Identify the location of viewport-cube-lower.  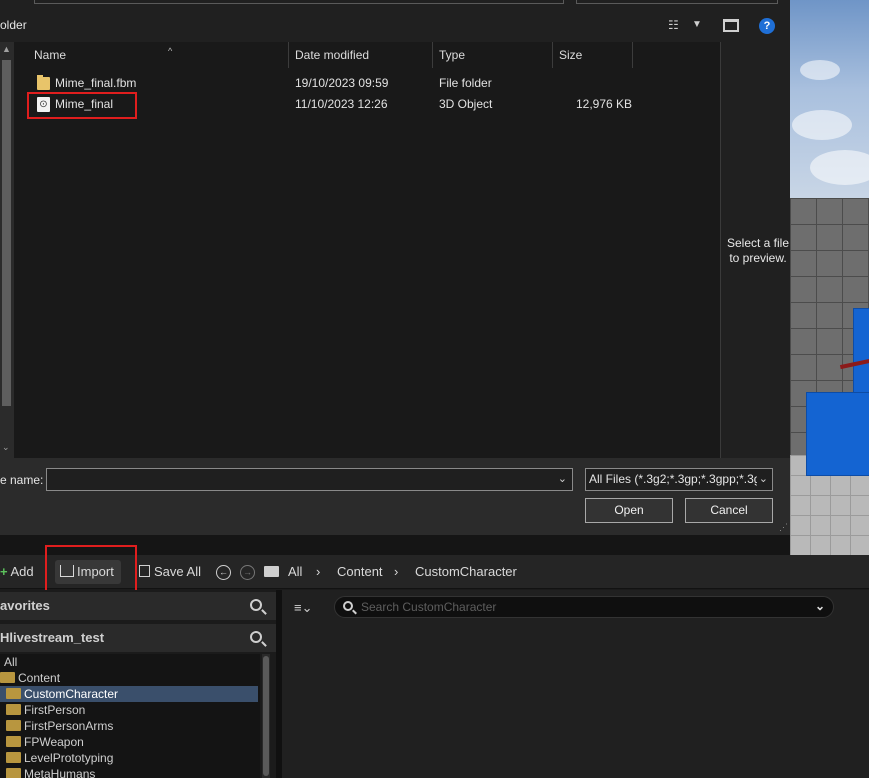
(837, 434).